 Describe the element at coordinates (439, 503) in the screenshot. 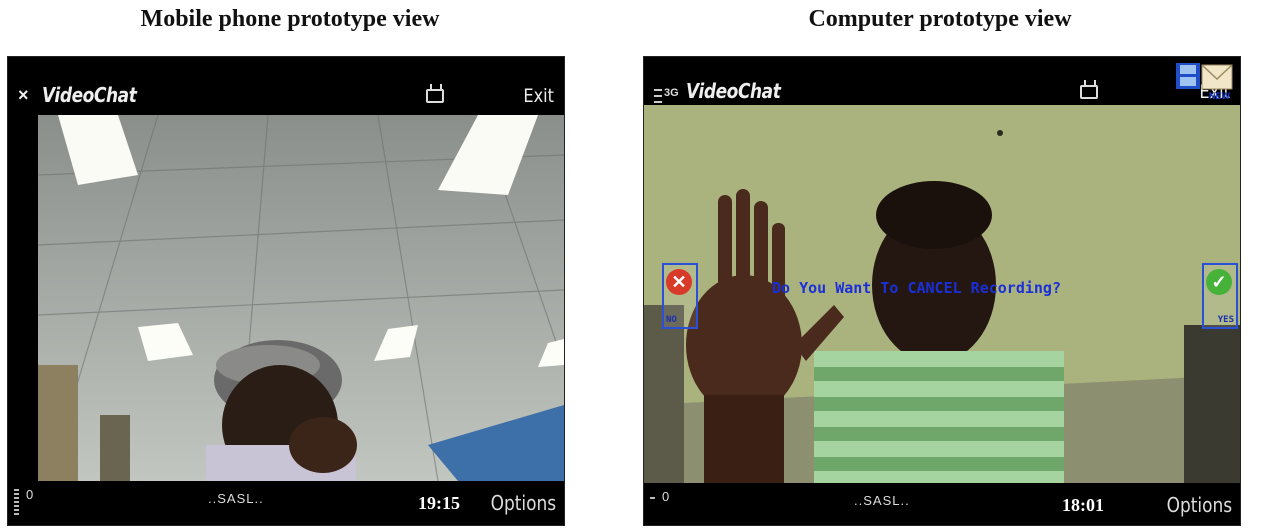

I see `clock: 19:15` at that location.